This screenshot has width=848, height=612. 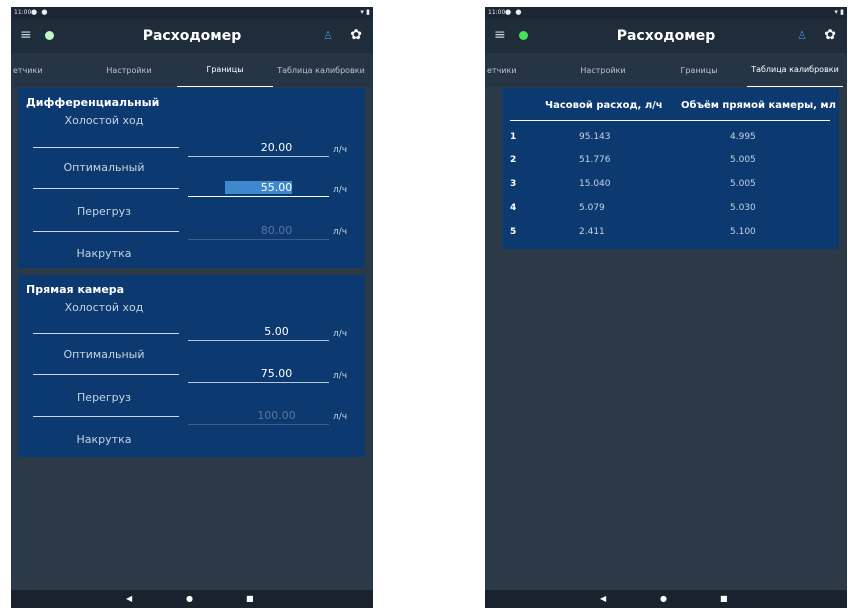 What do you see at coordinates (592, 232) in the screenshot?
I see `flow-cell: 2.411` at bounding box center [592, 232].